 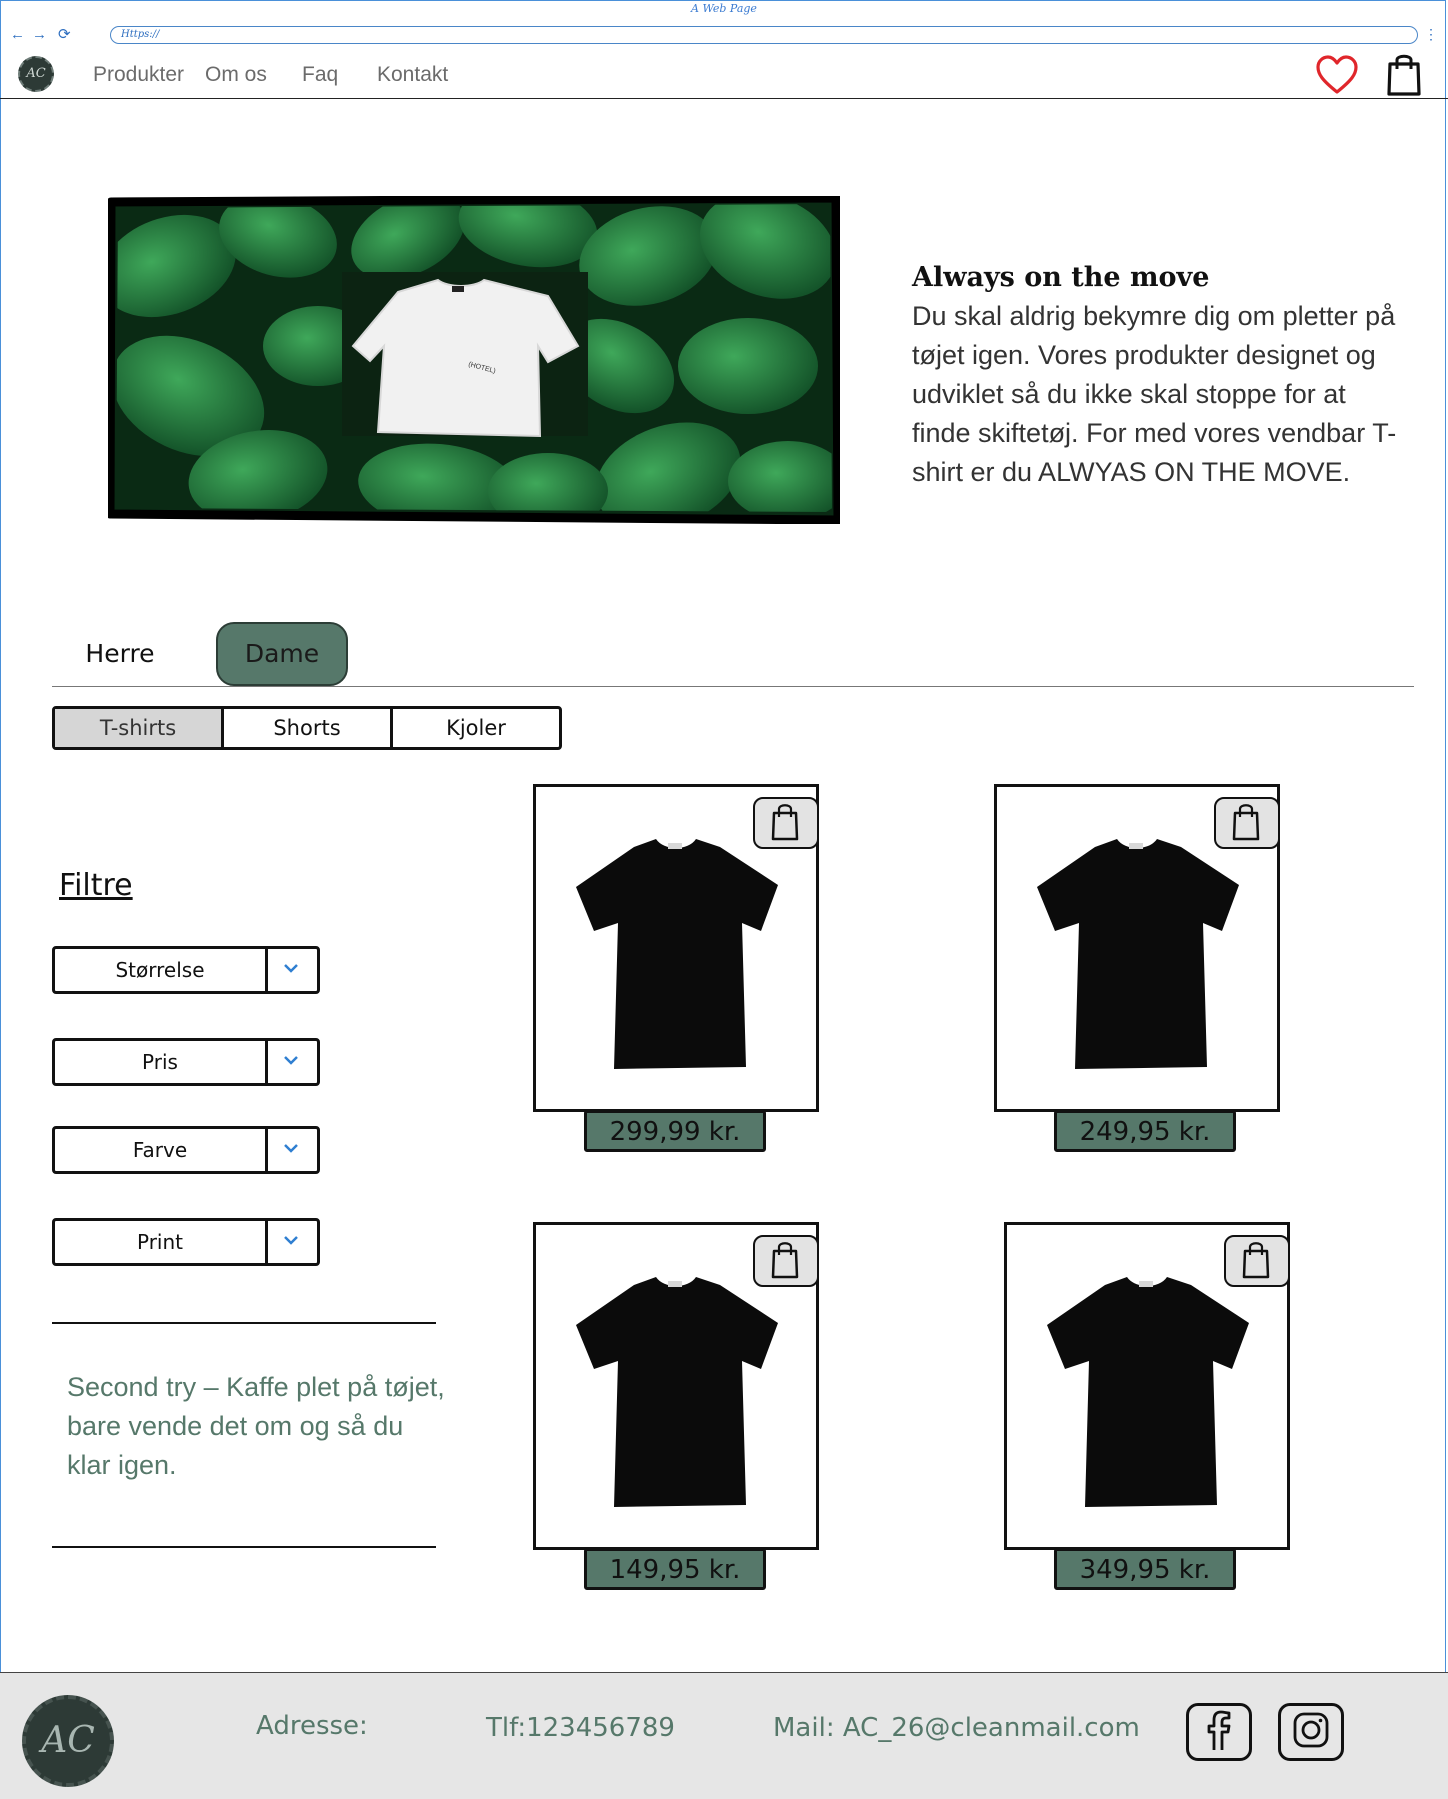 I want to click on hero-title: Always on the move, so click(x=1061, y=277).